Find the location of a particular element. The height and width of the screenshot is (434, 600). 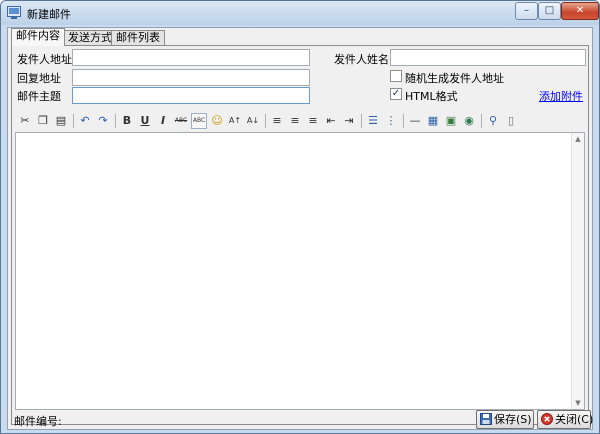

minimize-button: – is located at coordinates (526, 11).